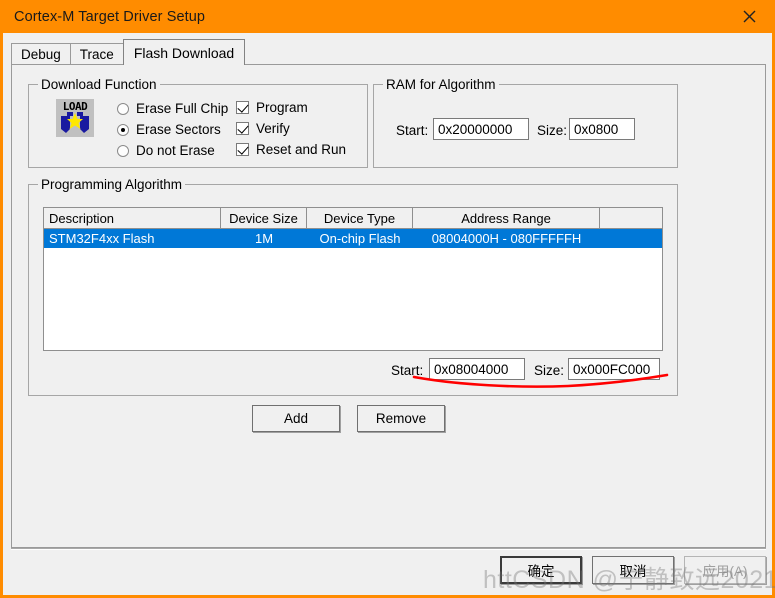 The width and height of the screenshot is (775, 598). I want to click on column-header-device-type: Device Type, so click(360, 218).